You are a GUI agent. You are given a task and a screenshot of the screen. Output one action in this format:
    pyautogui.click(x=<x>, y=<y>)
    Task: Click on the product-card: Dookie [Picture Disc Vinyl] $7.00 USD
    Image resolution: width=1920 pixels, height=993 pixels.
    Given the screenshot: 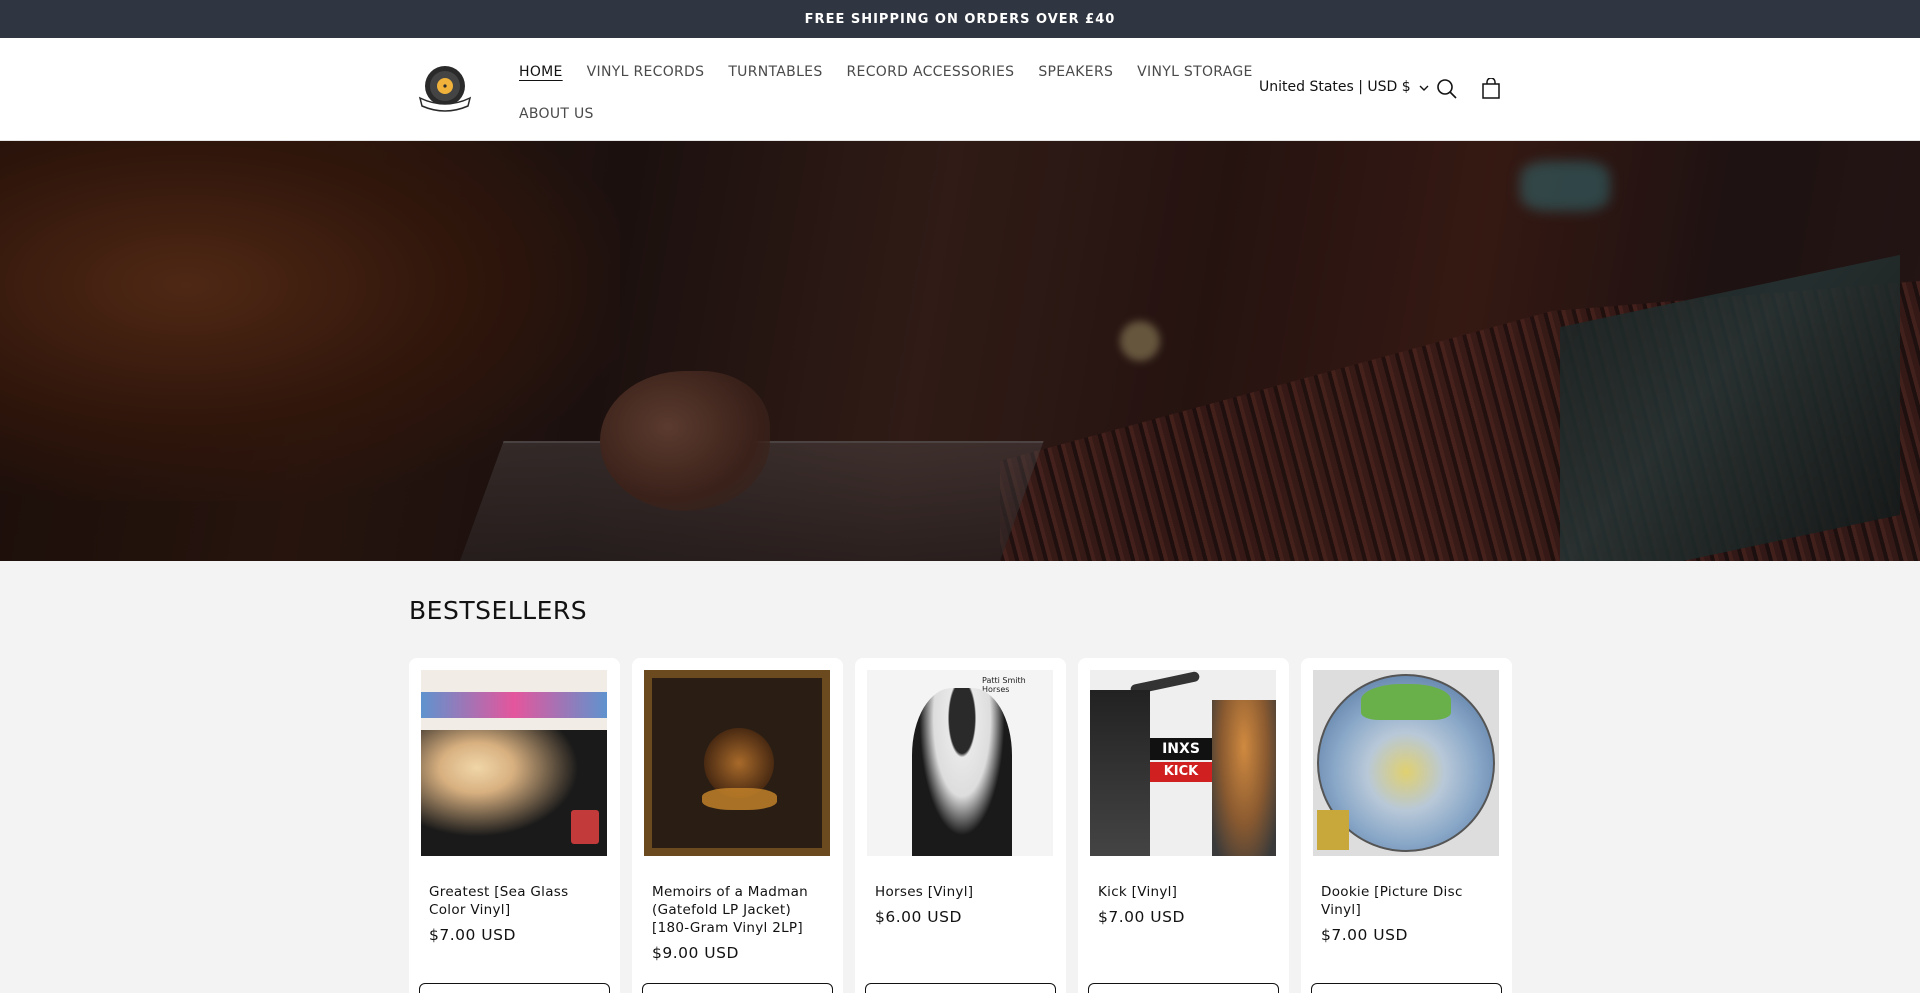 What is the action you would take?
    pyautogui.click(x=1406, y=825)
    